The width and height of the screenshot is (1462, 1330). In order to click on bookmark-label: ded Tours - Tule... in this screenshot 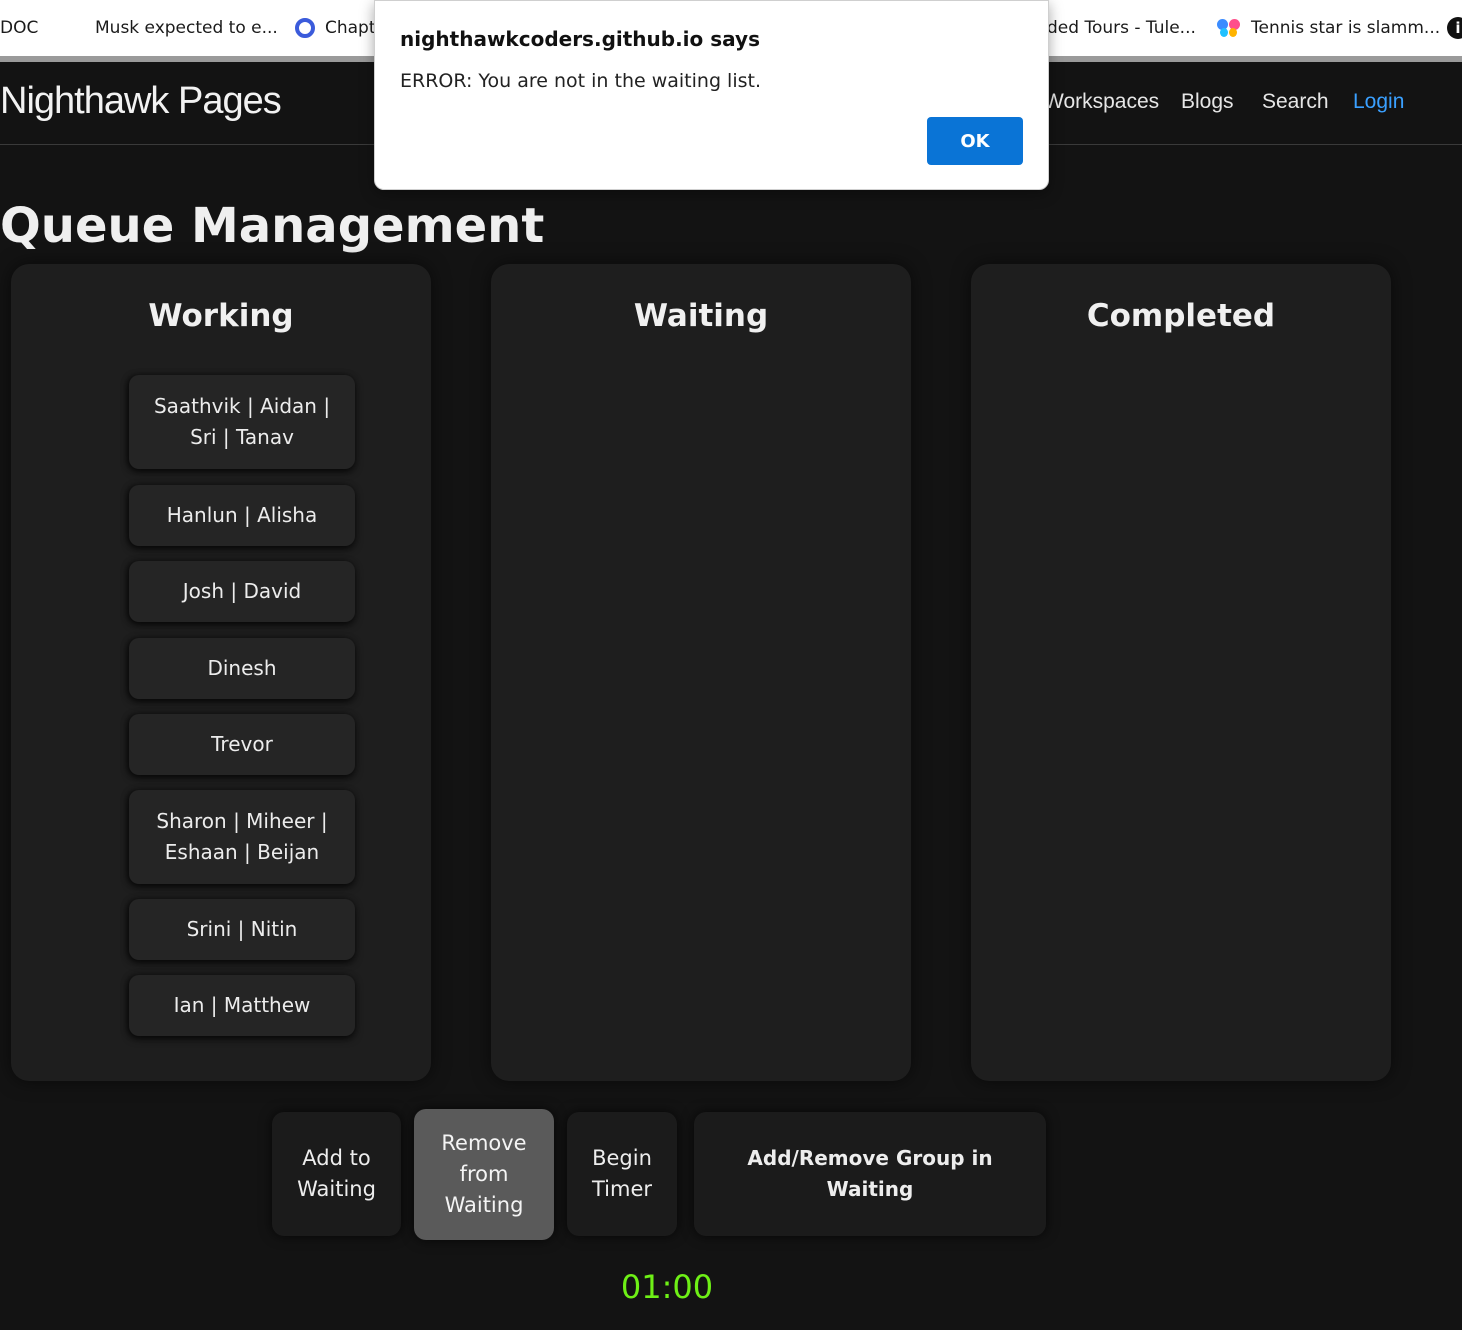, I will do `click(1121, 28)`.